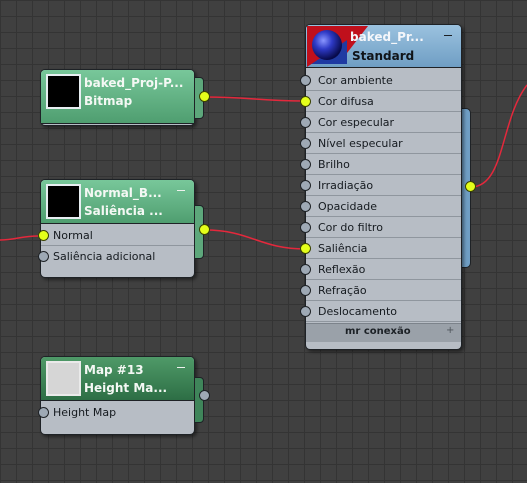 Image resolution: width=527 pixels, height=483 pixels. Describe the element at coordinates (342, 290) in the screenshot. I see `slot-label: Refração` at that location.